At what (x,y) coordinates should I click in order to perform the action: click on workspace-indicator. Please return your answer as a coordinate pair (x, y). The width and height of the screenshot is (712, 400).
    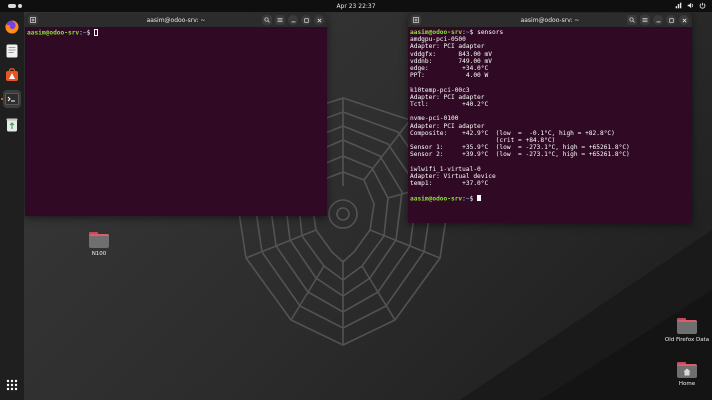
    Looking at the image, I should click on (15, 6).